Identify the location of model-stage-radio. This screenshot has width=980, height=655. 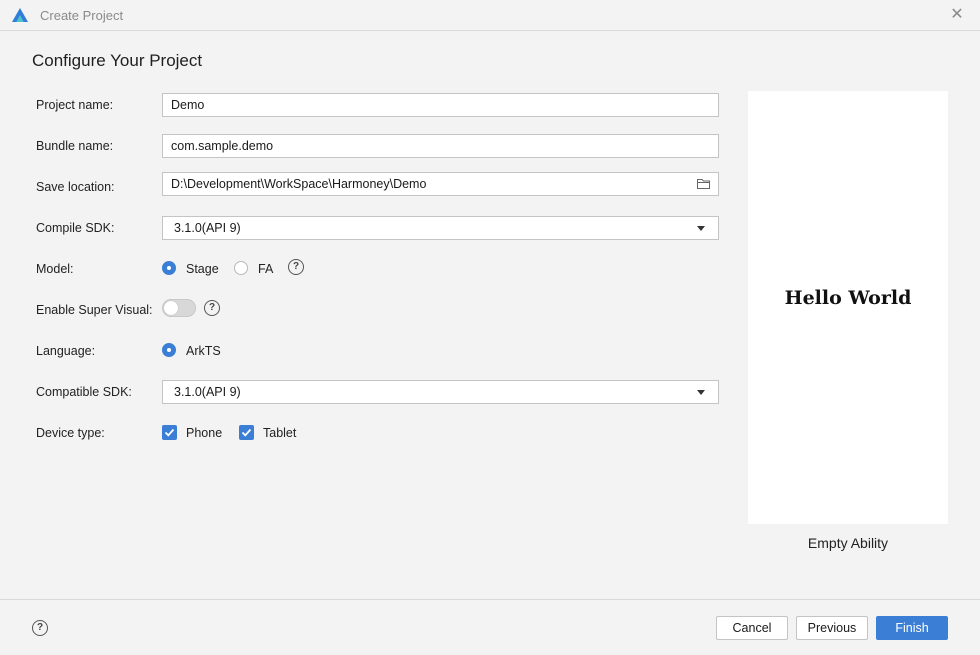
(169, 268).